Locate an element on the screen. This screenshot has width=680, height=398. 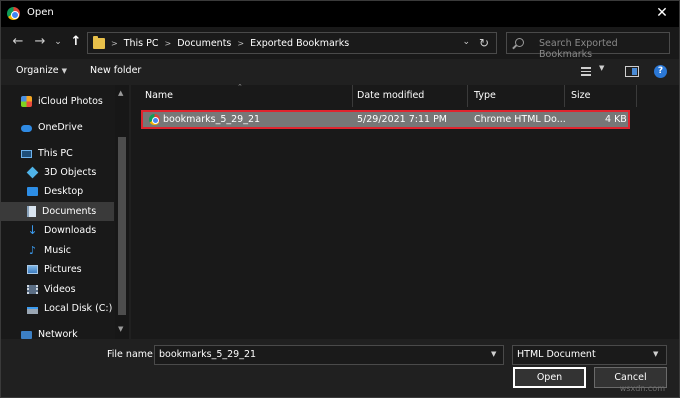
sidebar-item-desktop: Desktop is located at coordinates (57, 191).